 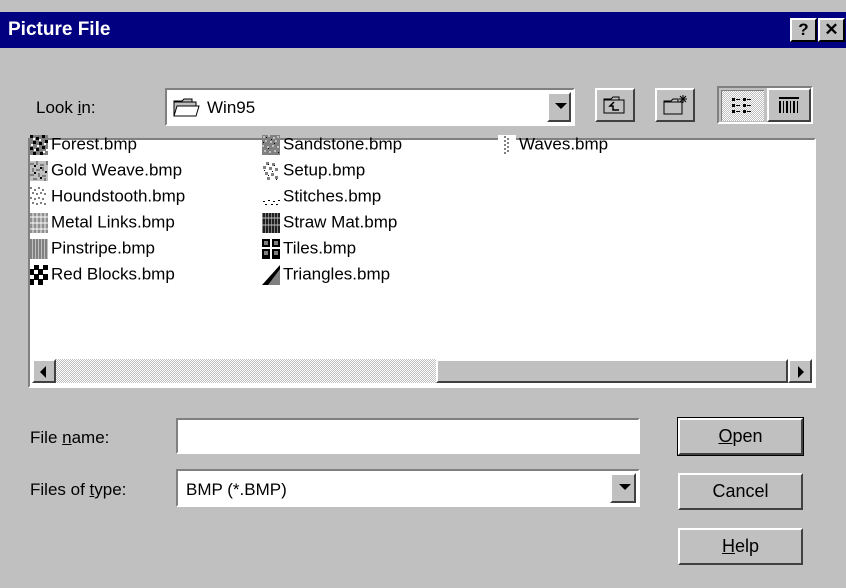 I want to click on up-one-level-button, so click(x=615, y=105).